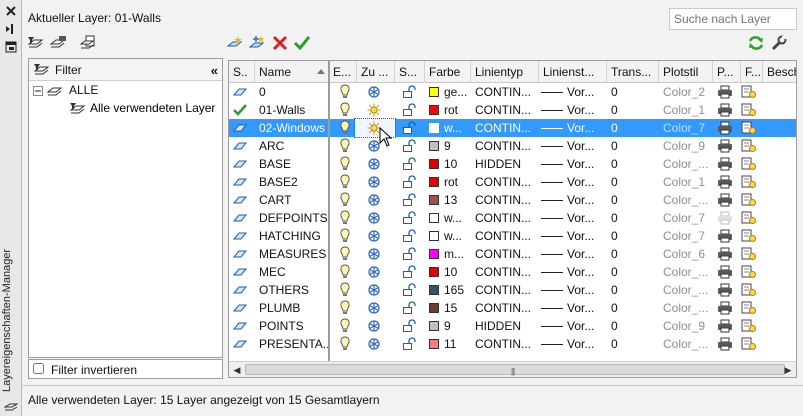  I want to click on color-name: rot, so click(457, 182).